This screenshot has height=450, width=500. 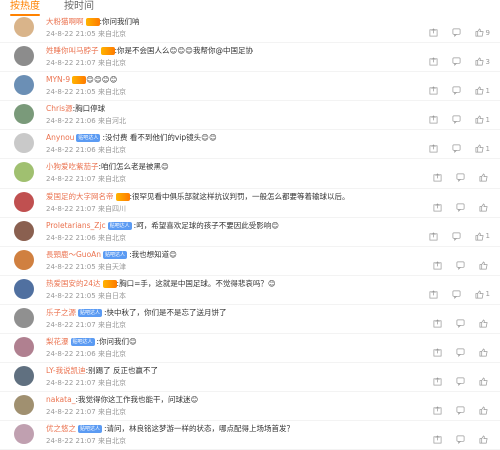 What do you see at coordinates (111, 266) in the screenshot?
I see `comment-location: 来自天津` at bounding box center [111, 266].